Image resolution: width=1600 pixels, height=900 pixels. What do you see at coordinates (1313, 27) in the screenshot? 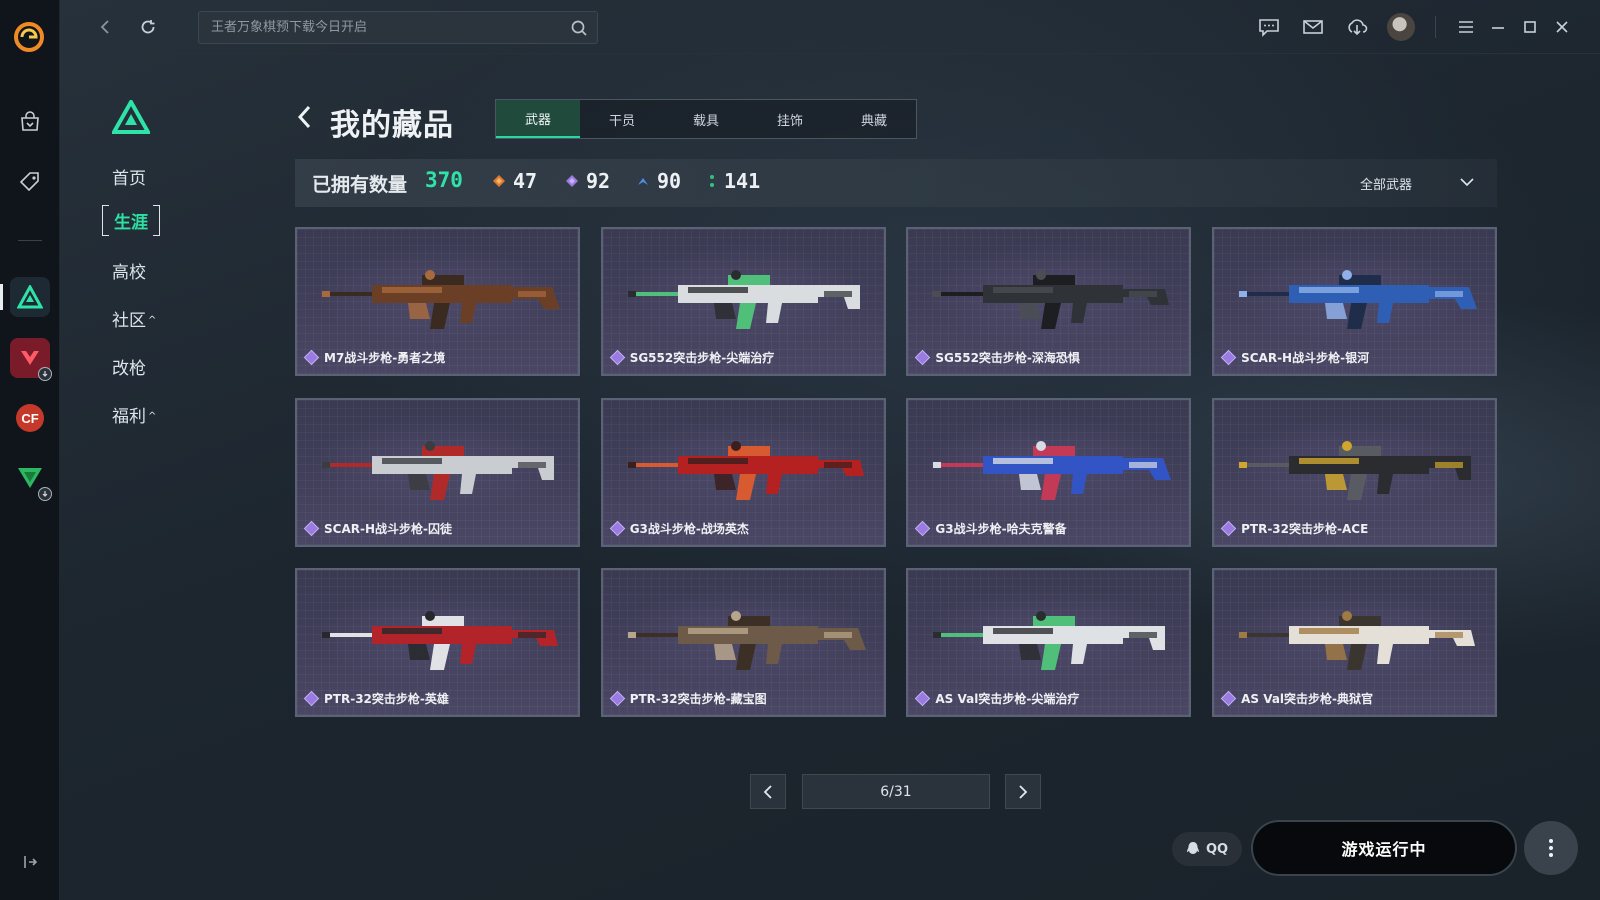
I see `mail-icon` at bounding box center [1313, 27].